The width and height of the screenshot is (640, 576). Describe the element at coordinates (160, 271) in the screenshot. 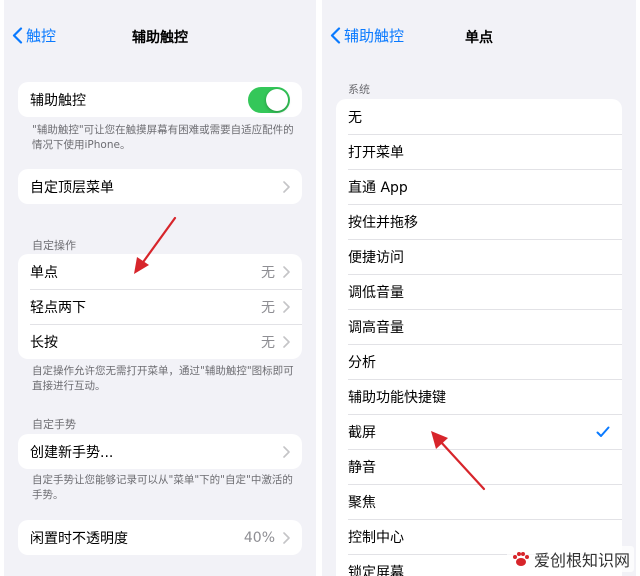

I see `single-tap-row: 单点 无` at that location.